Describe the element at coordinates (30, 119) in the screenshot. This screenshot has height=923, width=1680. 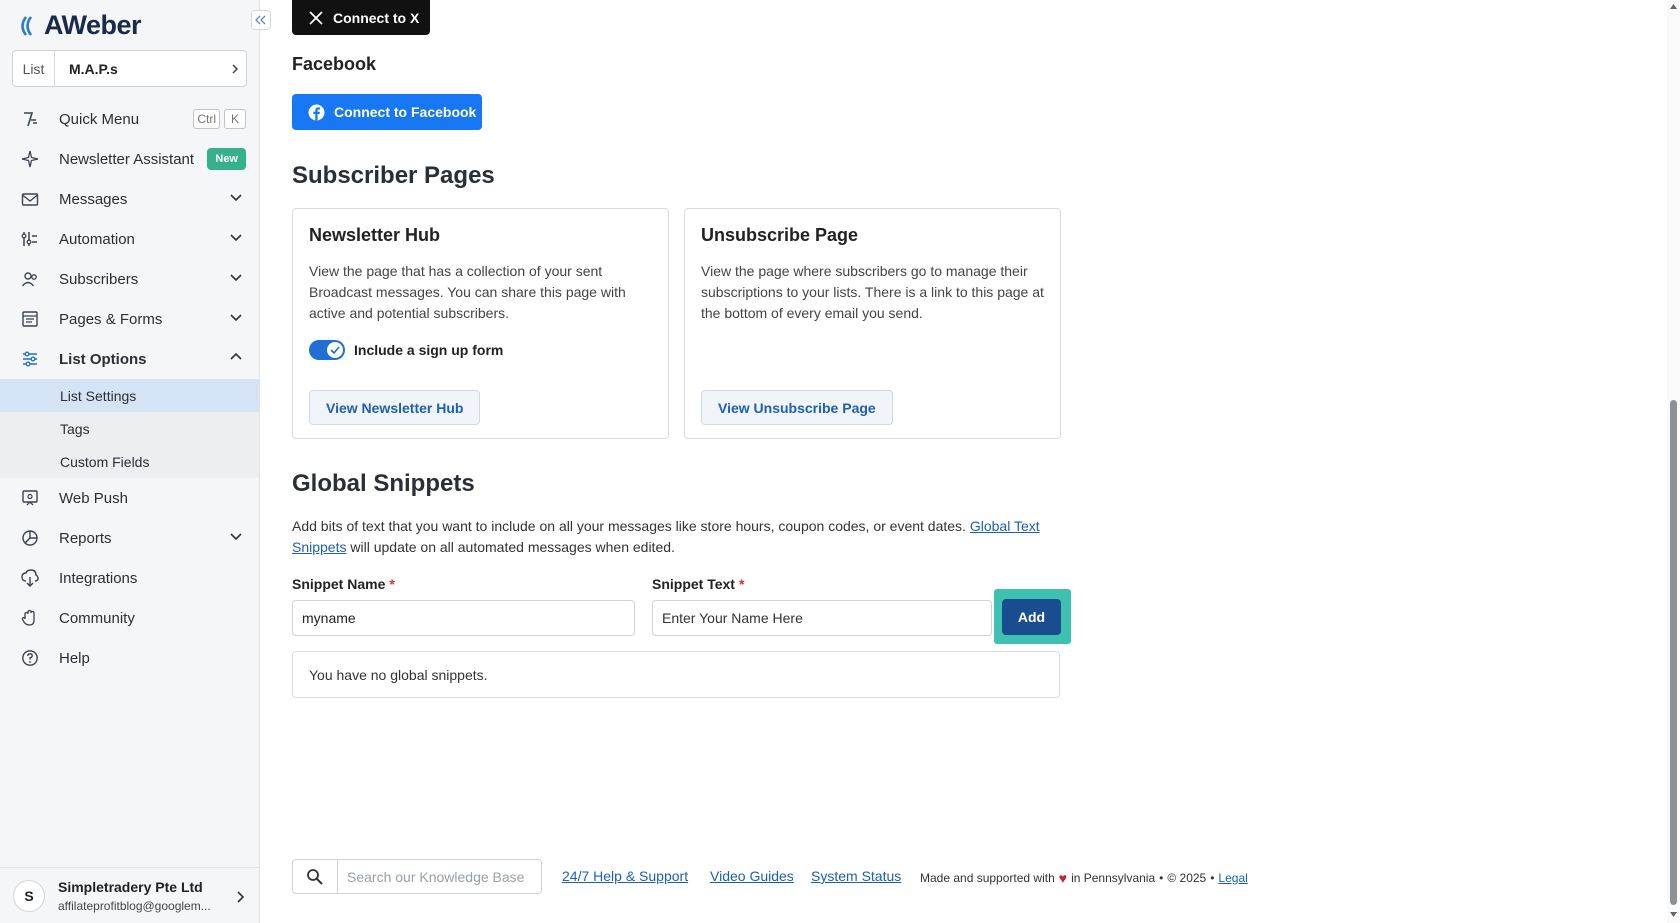
I see `quick-menu-icon` at that location.